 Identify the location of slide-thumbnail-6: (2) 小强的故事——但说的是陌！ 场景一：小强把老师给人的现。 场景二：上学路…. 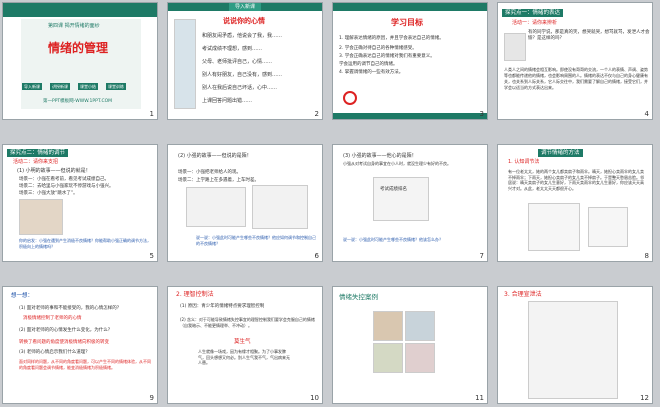
(245, 203).